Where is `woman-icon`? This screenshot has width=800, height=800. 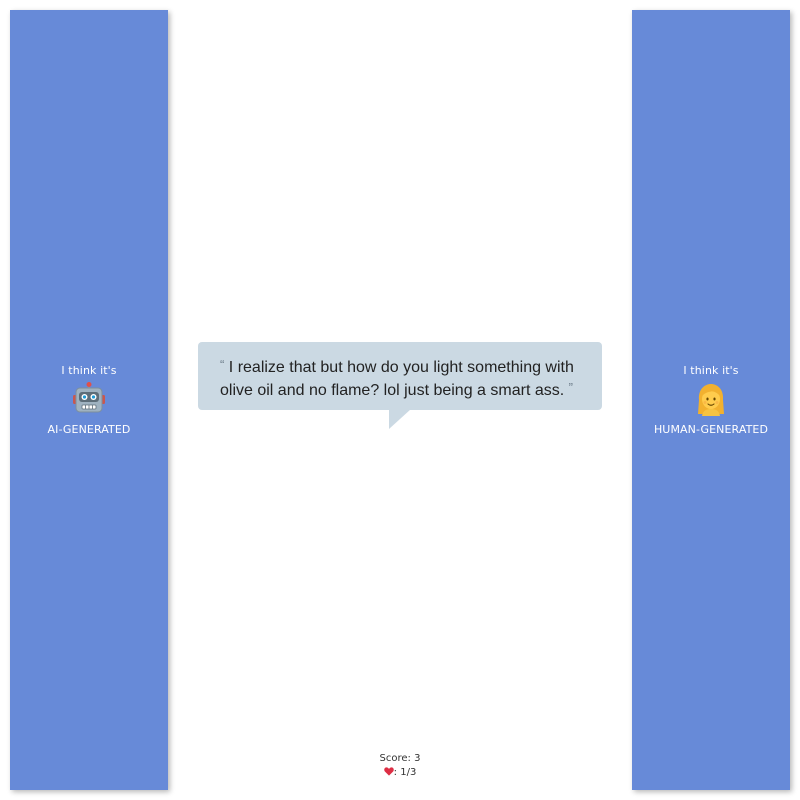
woman-icon is located at coordinates (710, 399).